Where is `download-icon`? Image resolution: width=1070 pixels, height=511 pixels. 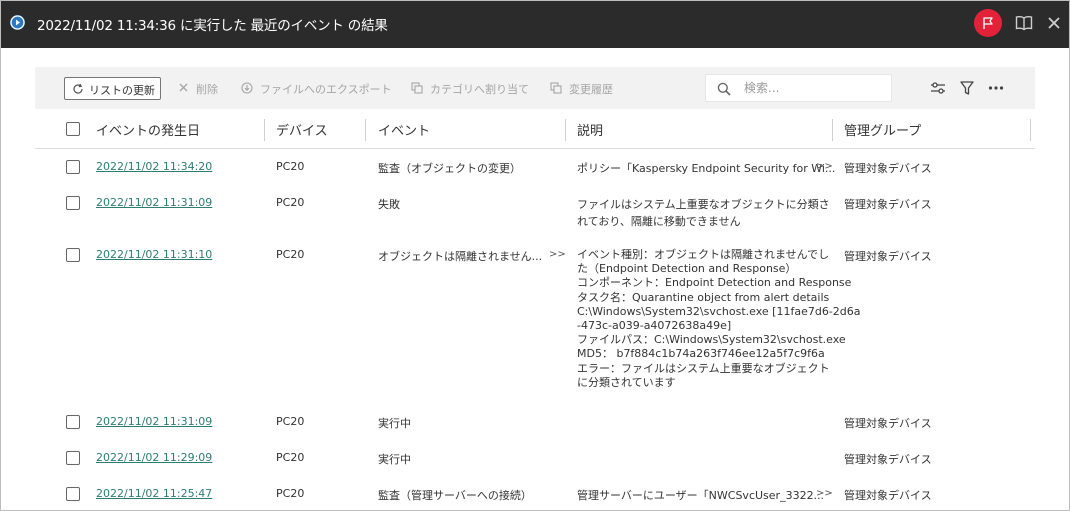 download-icon is located at coordinates (247, 88).